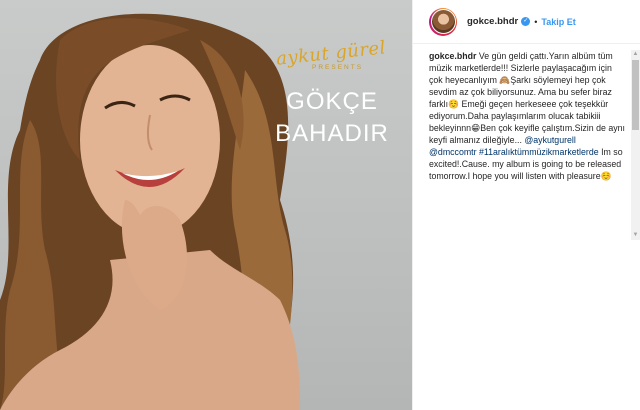 Image resolution: width=640 pixels, height=410 pixels. I want to click on post-header: gokce.bhdr ✓ • Takip Et, so click(526, 22).